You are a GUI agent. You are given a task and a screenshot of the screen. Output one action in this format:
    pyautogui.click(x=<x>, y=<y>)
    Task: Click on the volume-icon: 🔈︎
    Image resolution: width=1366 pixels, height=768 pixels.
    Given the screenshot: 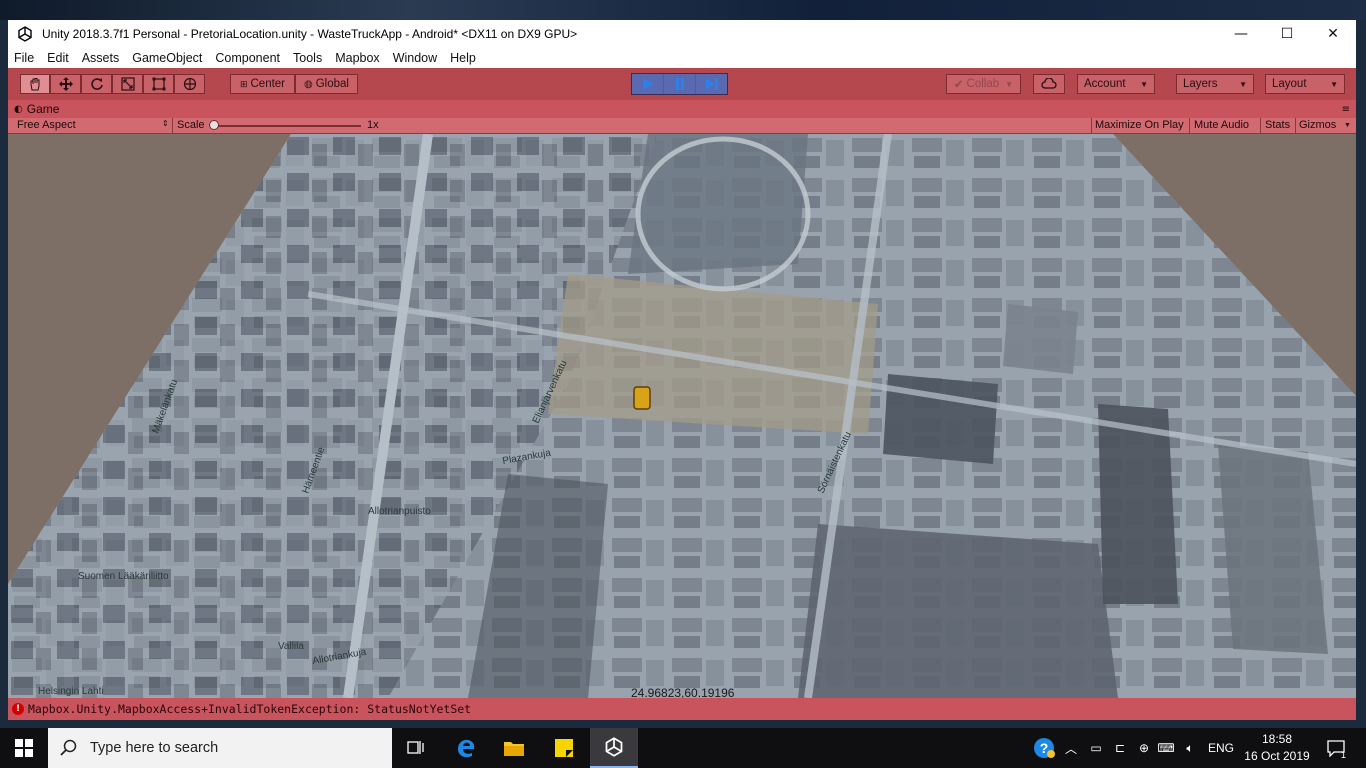 What is the action you would take?
    pyautogui.click(x=1190, y=748)
    